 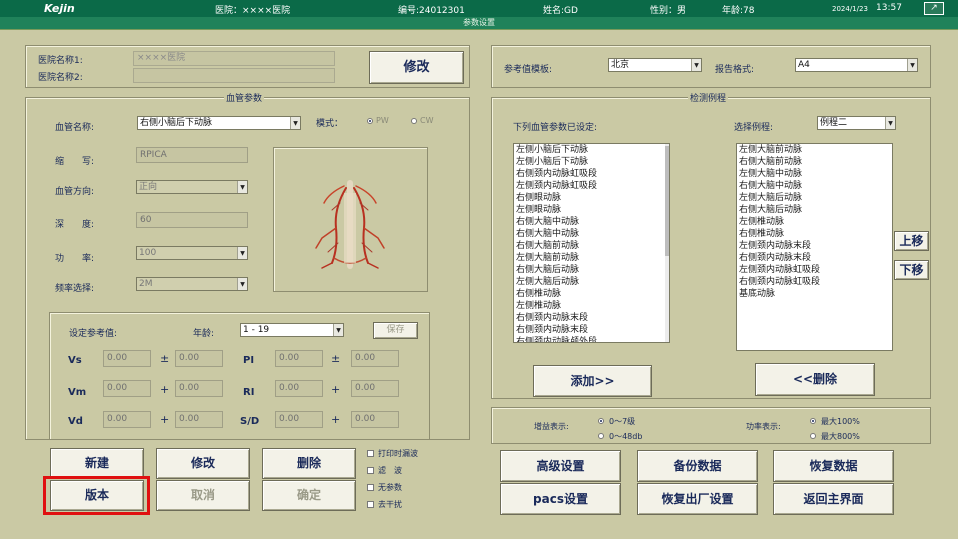 I want to click on new-button: 新建, so click(x=97, y=463).